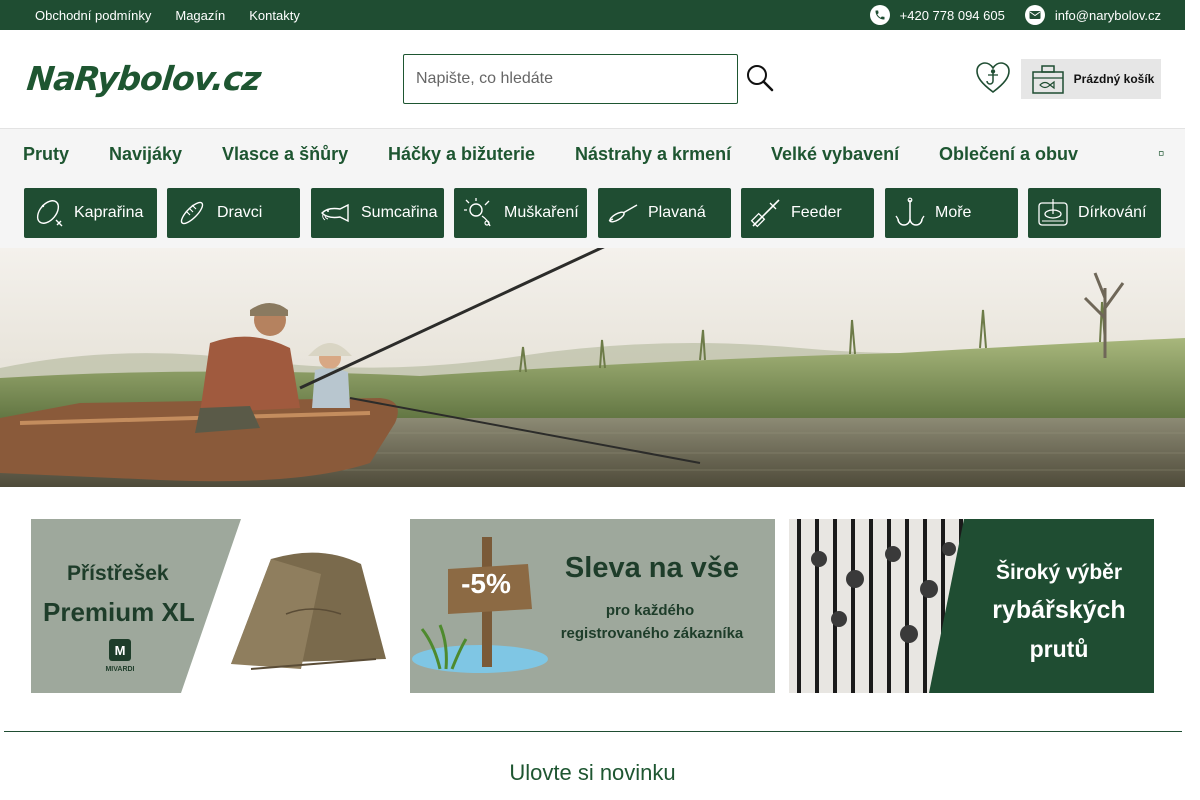 The image size is (1200, 800). Describe the element at coordinates (1048, 79) in the screenshot. I see `tackle-box-icon` at that location.